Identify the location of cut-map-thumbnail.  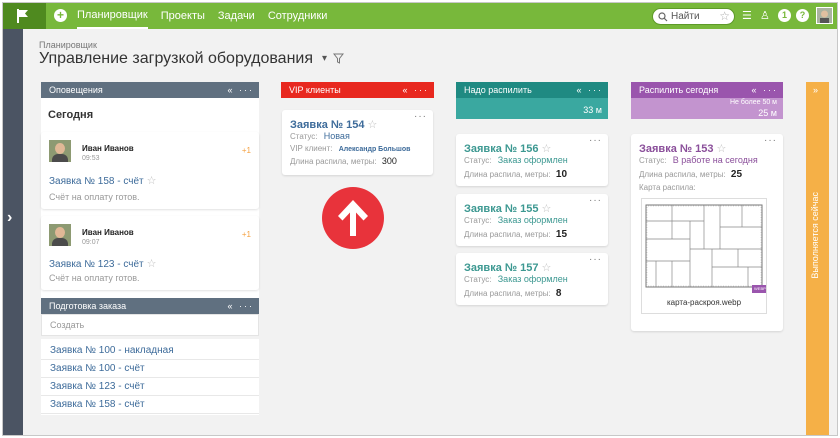
(705, 248).